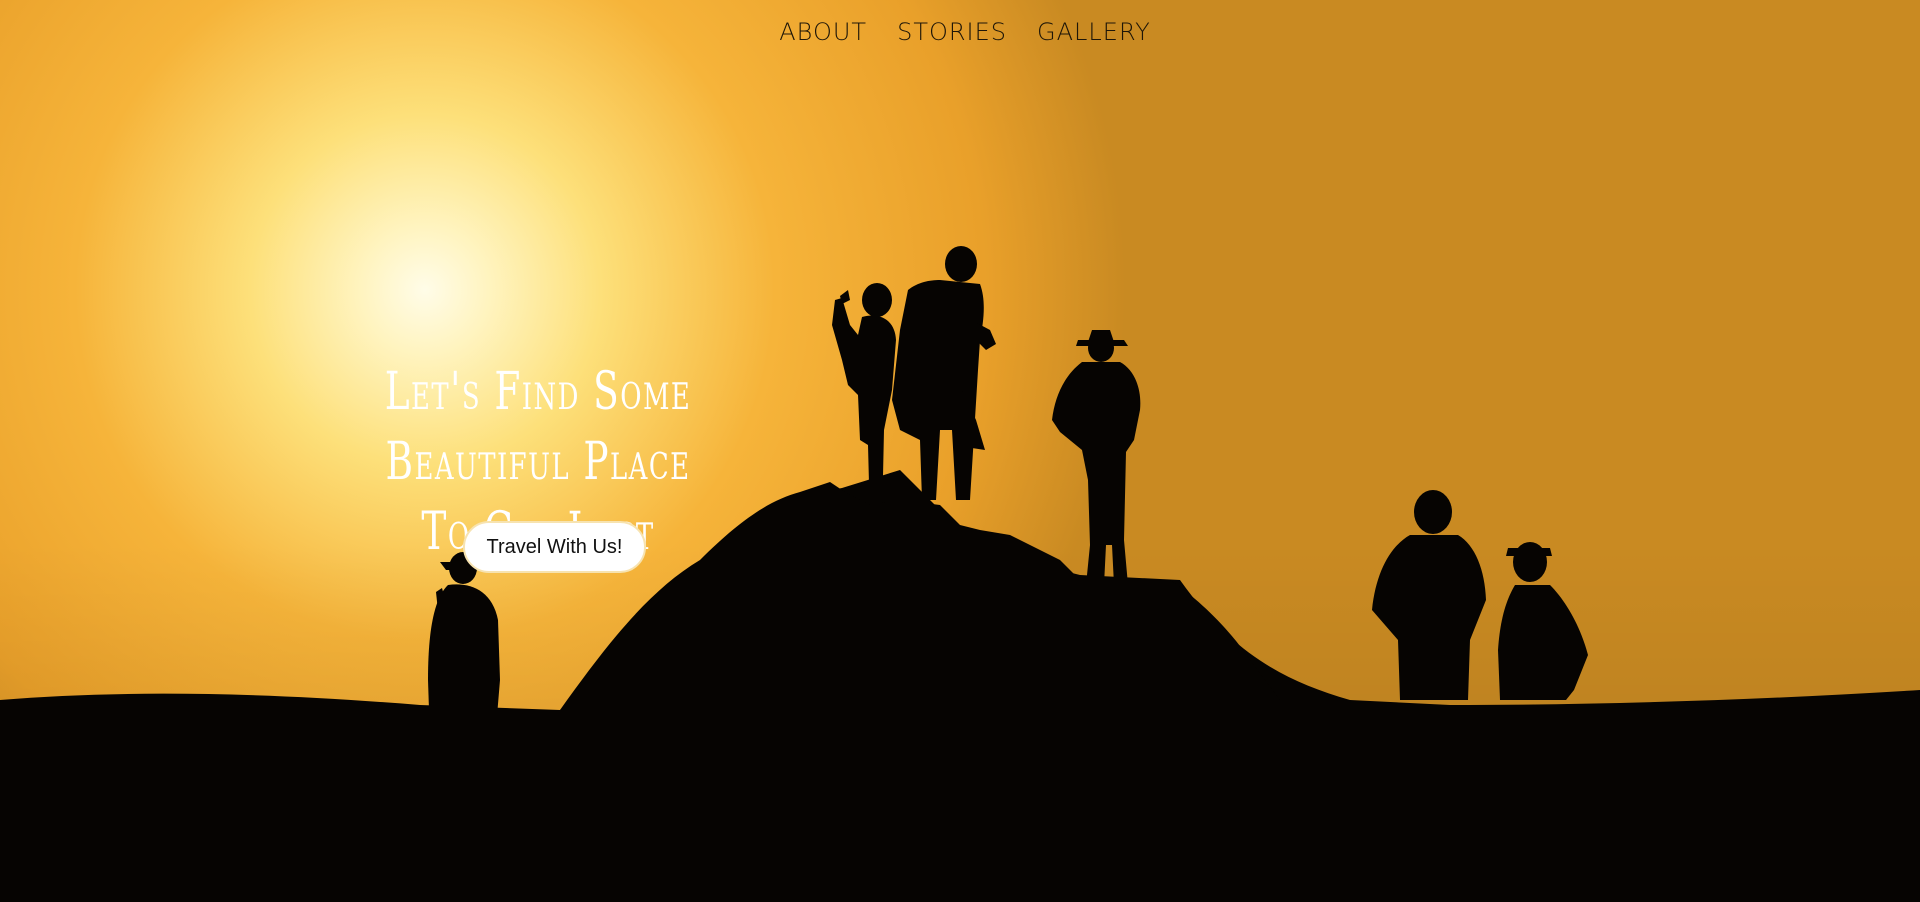 This screenshot has height=902, width=1920. What do you see at coordinates (538, 427) in the screenshot?
I see `hero-headline-line-1: Let's Find Some Beautiful Place` at bounding box center [538, 427].